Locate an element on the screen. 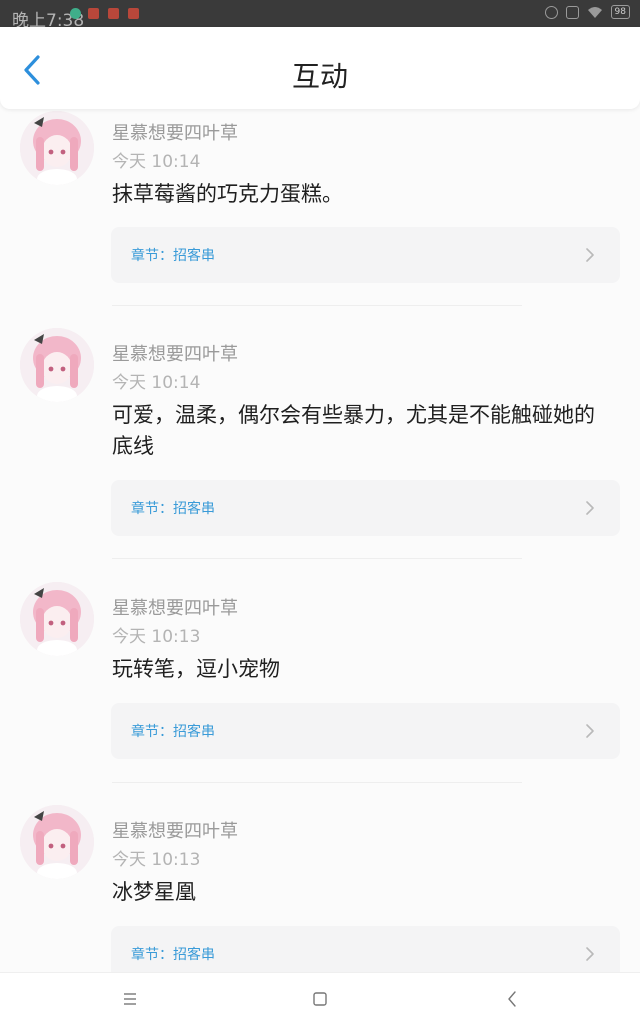 The height and width of the screenshot is (1024, 640). battery-indicator: 98 is located at coordinates (620, 12).